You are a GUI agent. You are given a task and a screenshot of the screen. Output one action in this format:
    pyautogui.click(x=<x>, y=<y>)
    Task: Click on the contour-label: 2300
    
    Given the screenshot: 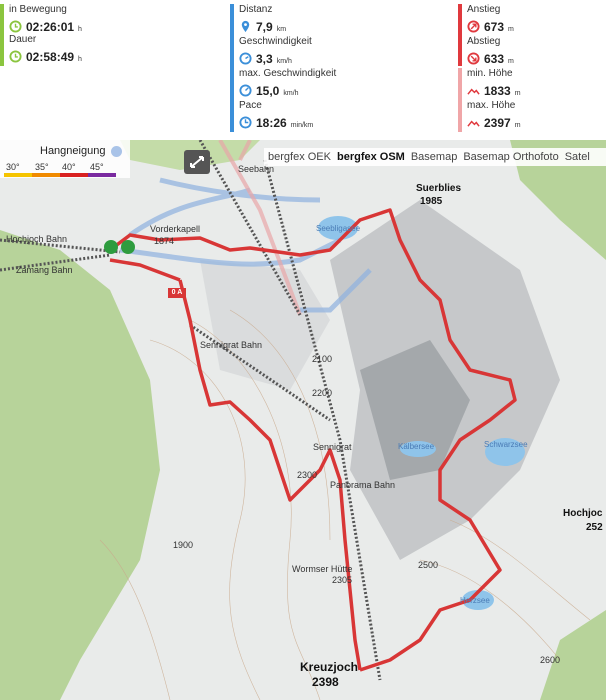 What is the action you would take?
    pyautogui.click(x=307, y=475)
    